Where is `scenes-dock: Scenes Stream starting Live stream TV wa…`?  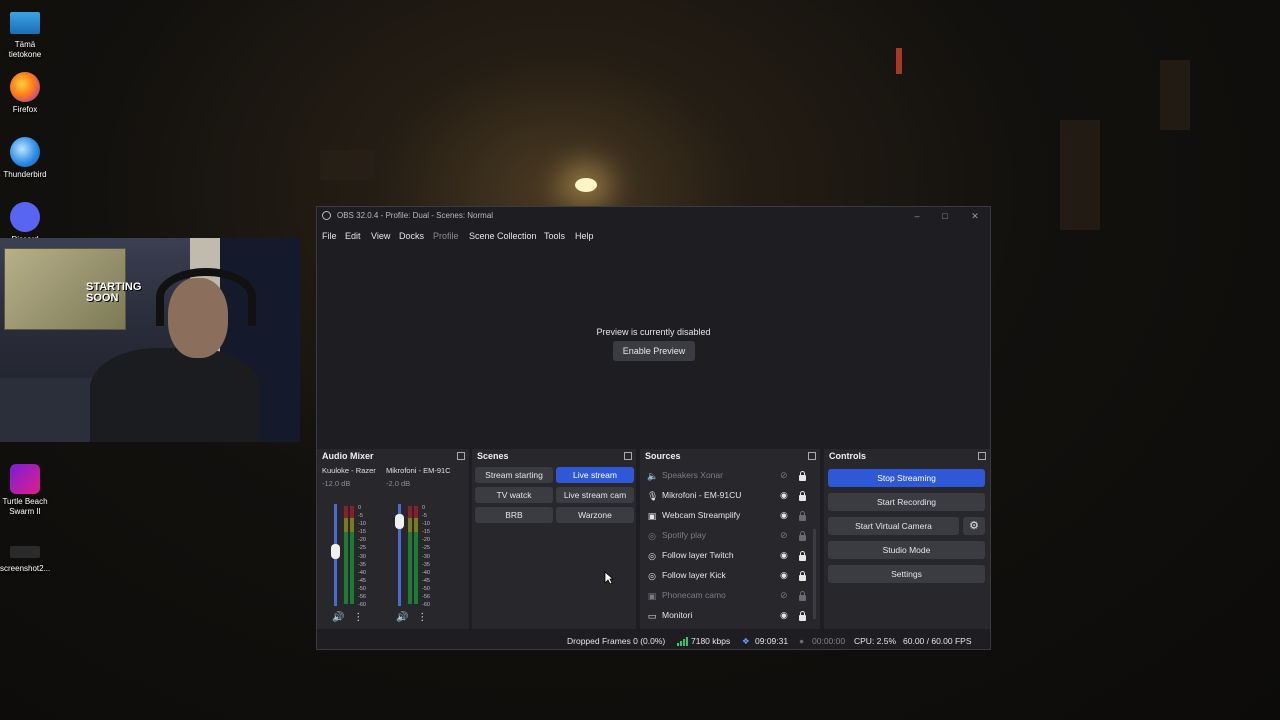 scenes-dock: Scenes Stream starting Live stream TV wa… is located at coordinates (554, 539).